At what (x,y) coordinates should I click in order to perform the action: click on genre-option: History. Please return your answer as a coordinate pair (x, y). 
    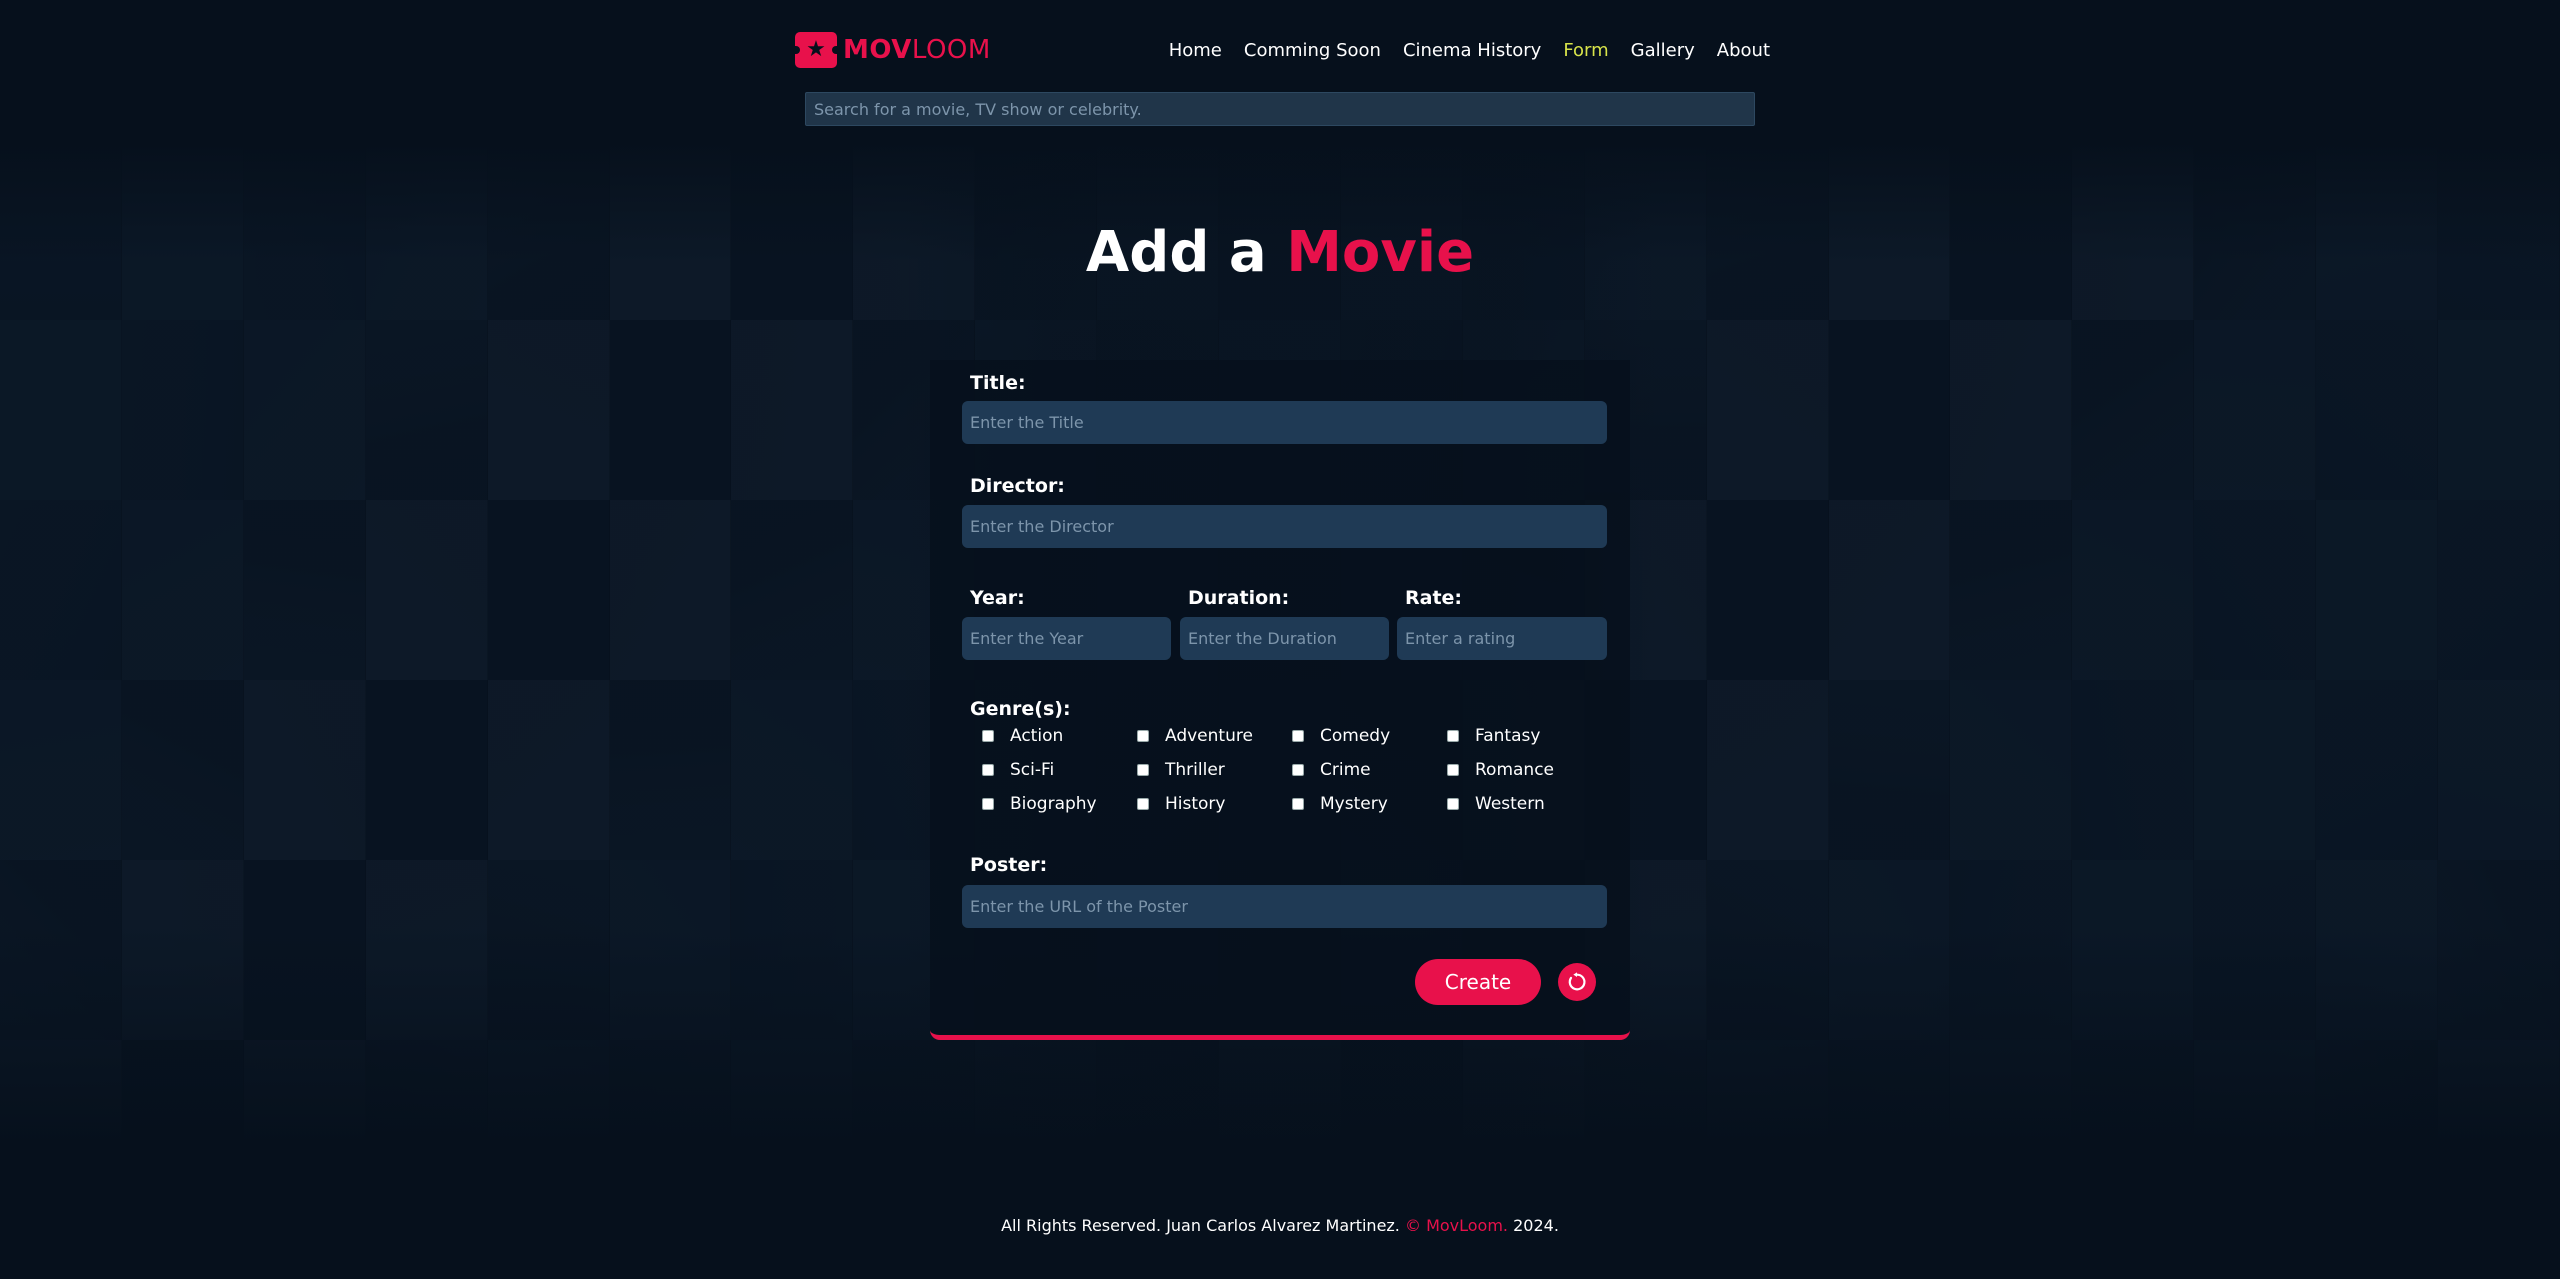
    Looking at the image, I should click on (1214, 804).